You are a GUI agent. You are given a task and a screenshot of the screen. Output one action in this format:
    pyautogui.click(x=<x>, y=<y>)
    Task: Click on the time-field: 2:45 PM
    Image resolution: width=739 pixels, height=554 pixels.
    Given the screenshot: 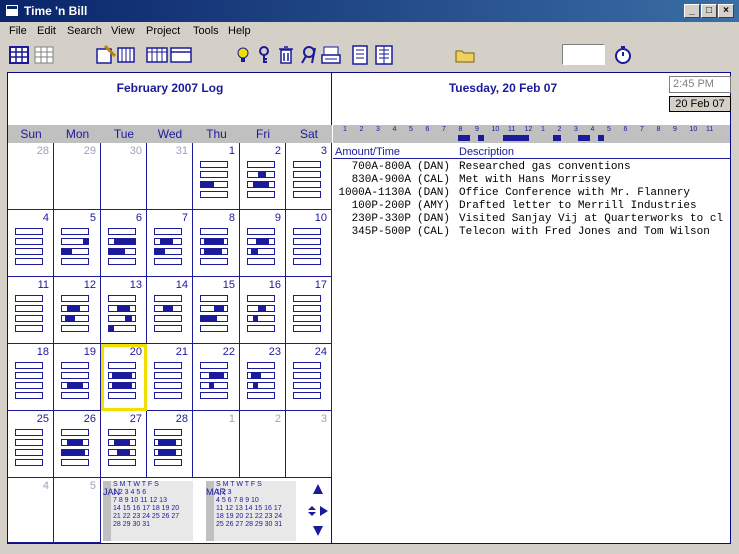 What is the action you would take?
    pyautogui.click(x=700, y=84)
    